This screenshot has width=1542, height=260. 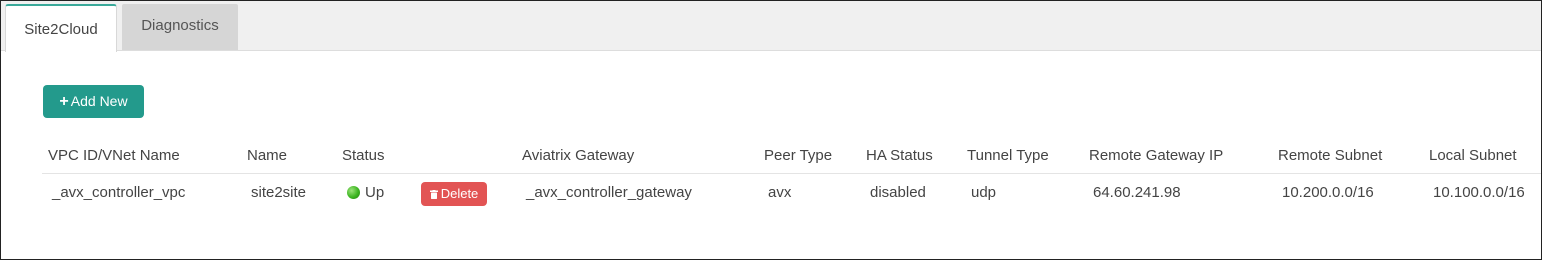 I want to click on add-new-label: Add New, so click(x=99, y=101).